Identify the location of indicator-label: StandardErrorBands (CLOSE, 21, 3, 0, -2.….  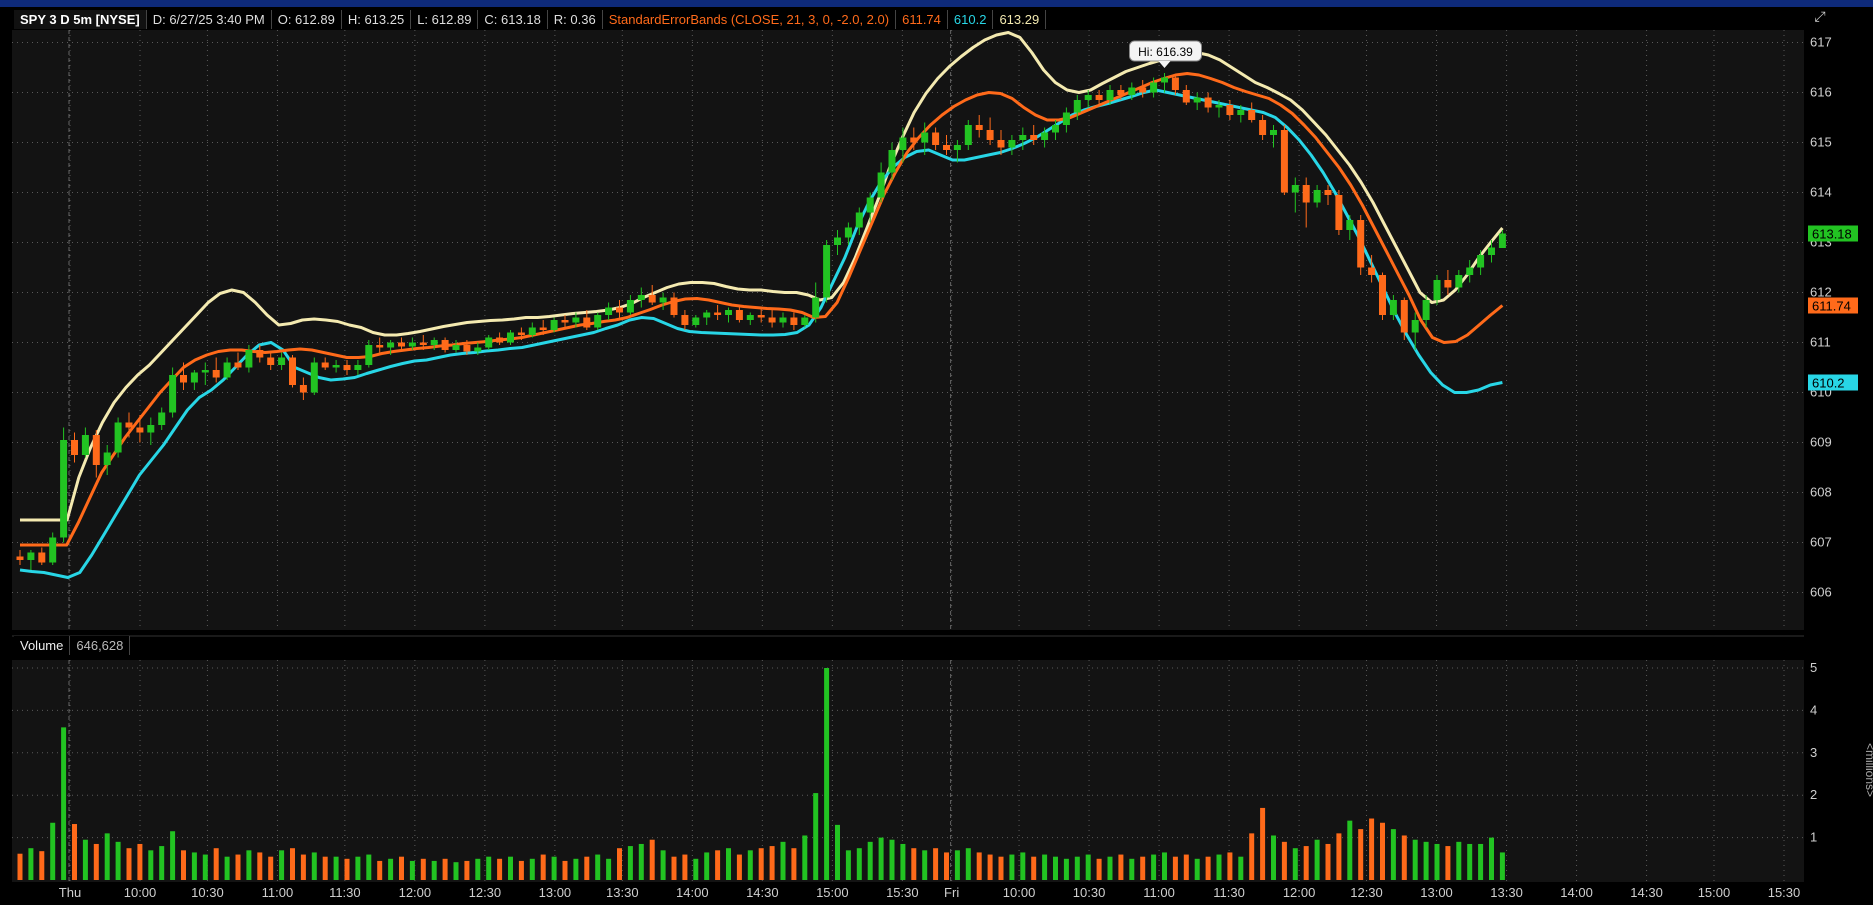
(750, 19).